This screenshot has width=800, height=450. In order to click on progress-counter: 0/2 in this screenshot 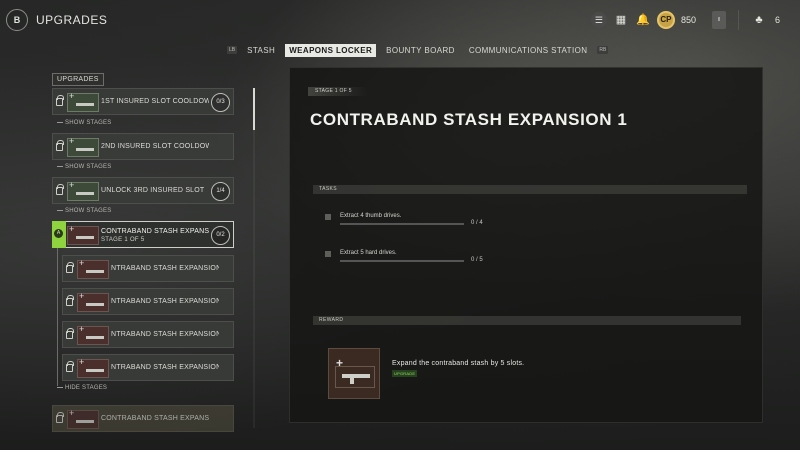, I will do `click(220, 235)`.